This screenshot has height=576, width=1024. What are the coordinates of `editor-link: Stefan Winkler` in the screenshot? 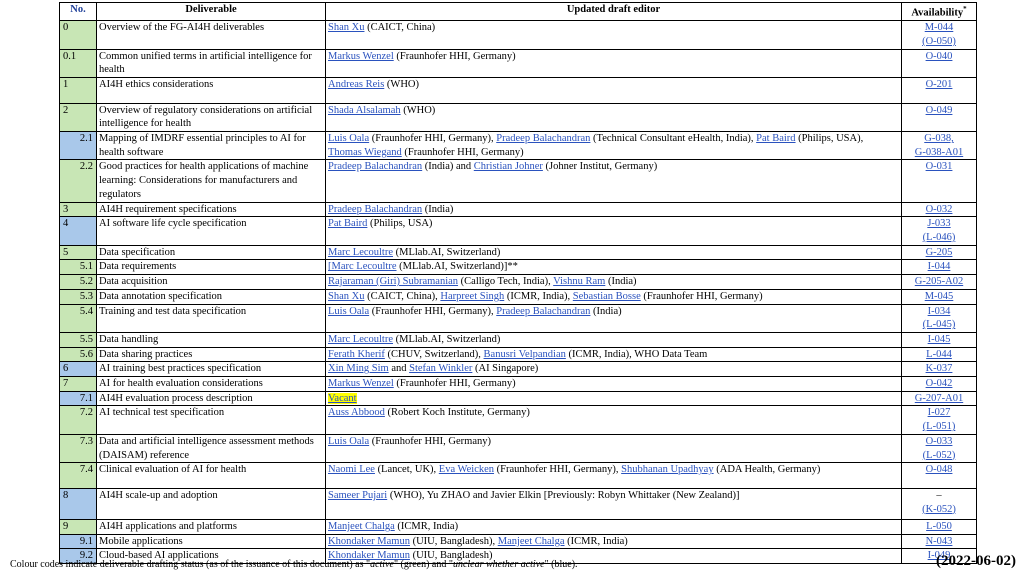 It's located at (440, 368).